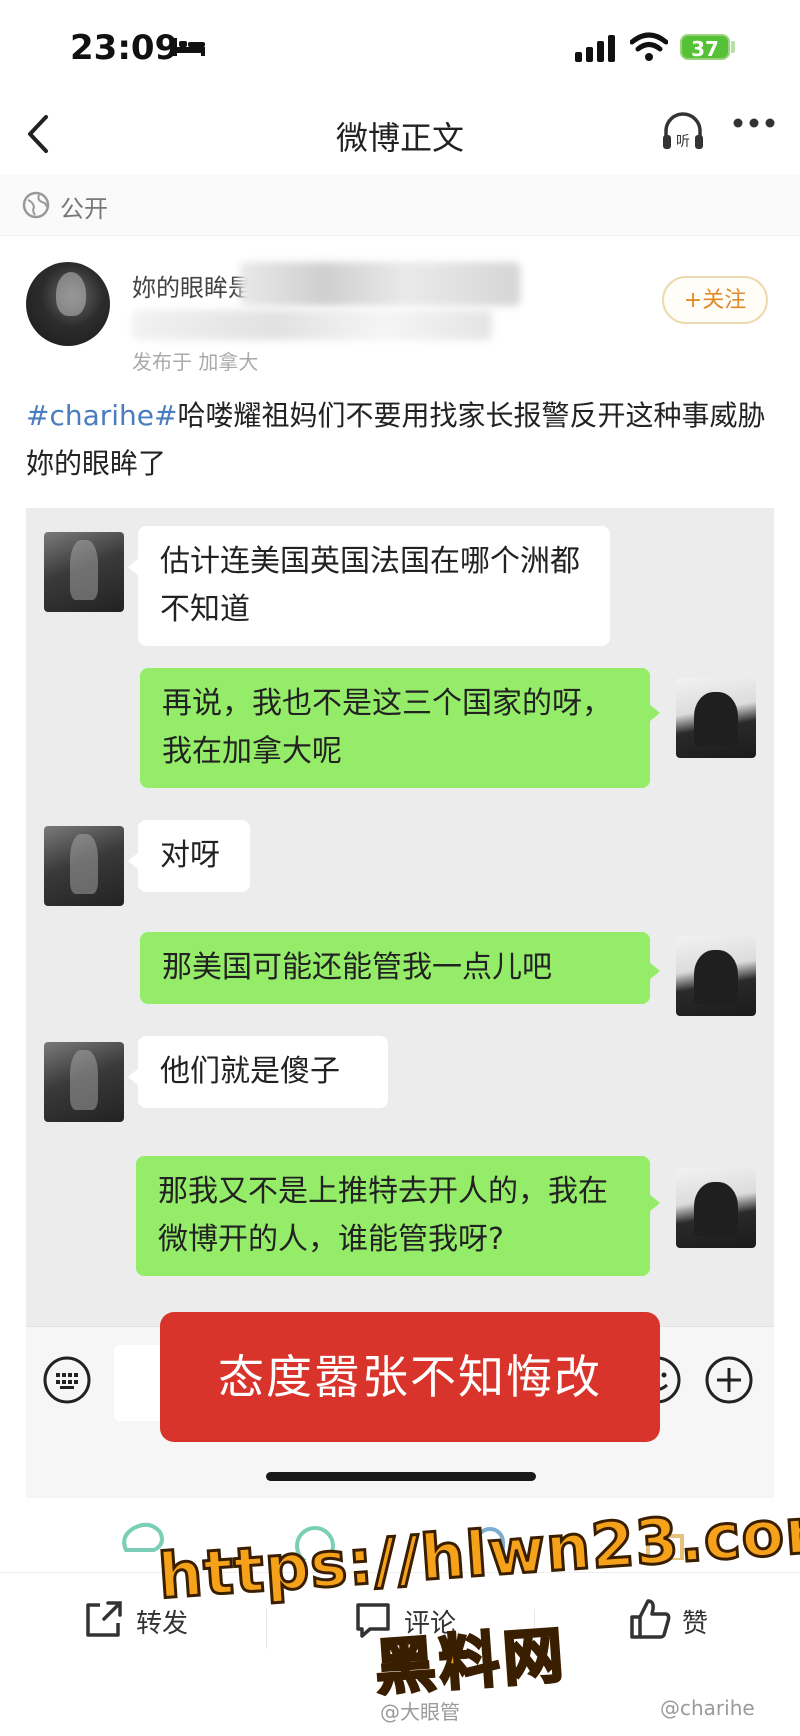  What do you see at coordinates (715, 300) in the screenshot?
I see `follow-button: +关注` at bounding box center [715, 300].